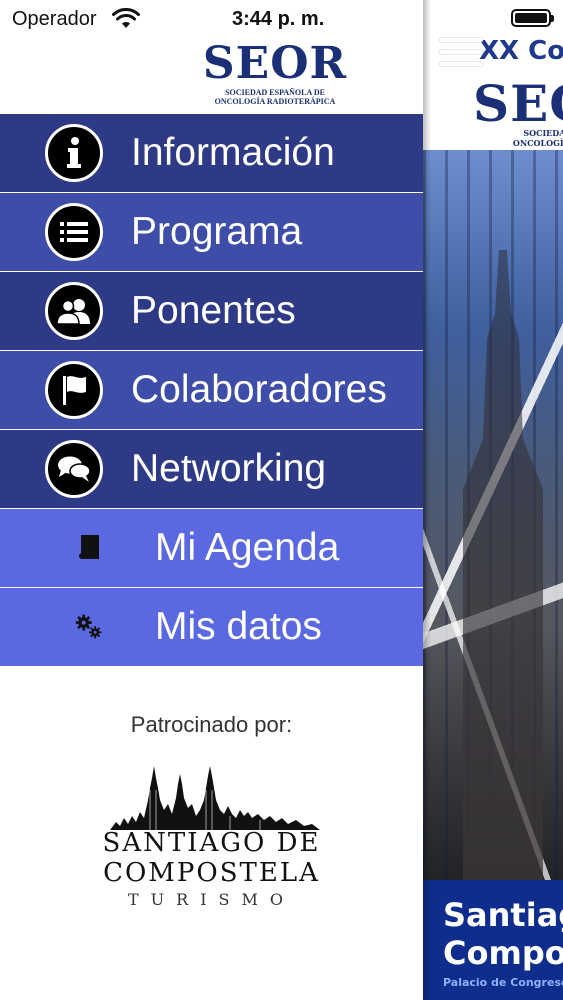 The height and width of the screenshot is (1000, 563). I want to click on menu-item-colaboradores: Colaboradores, so click(211, 390).